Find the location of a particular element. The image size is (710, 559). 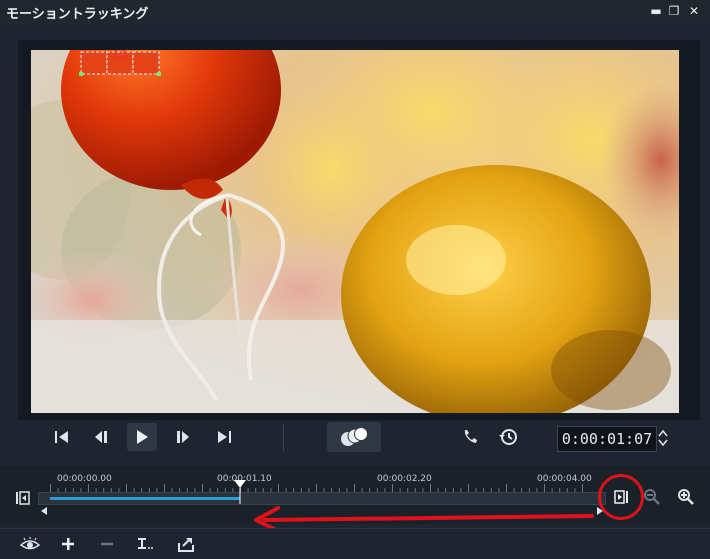

zoom-out-icon is located at coordinates (652, 497).